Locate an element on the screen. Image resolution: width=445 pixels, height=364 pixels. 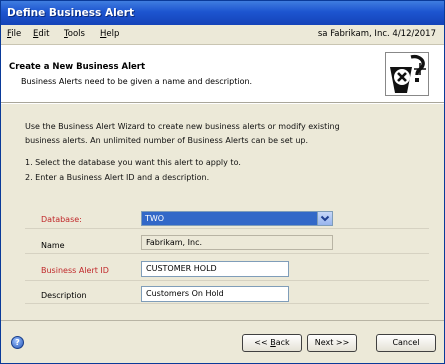
description-label: Description is located at coordinates (64, 295).